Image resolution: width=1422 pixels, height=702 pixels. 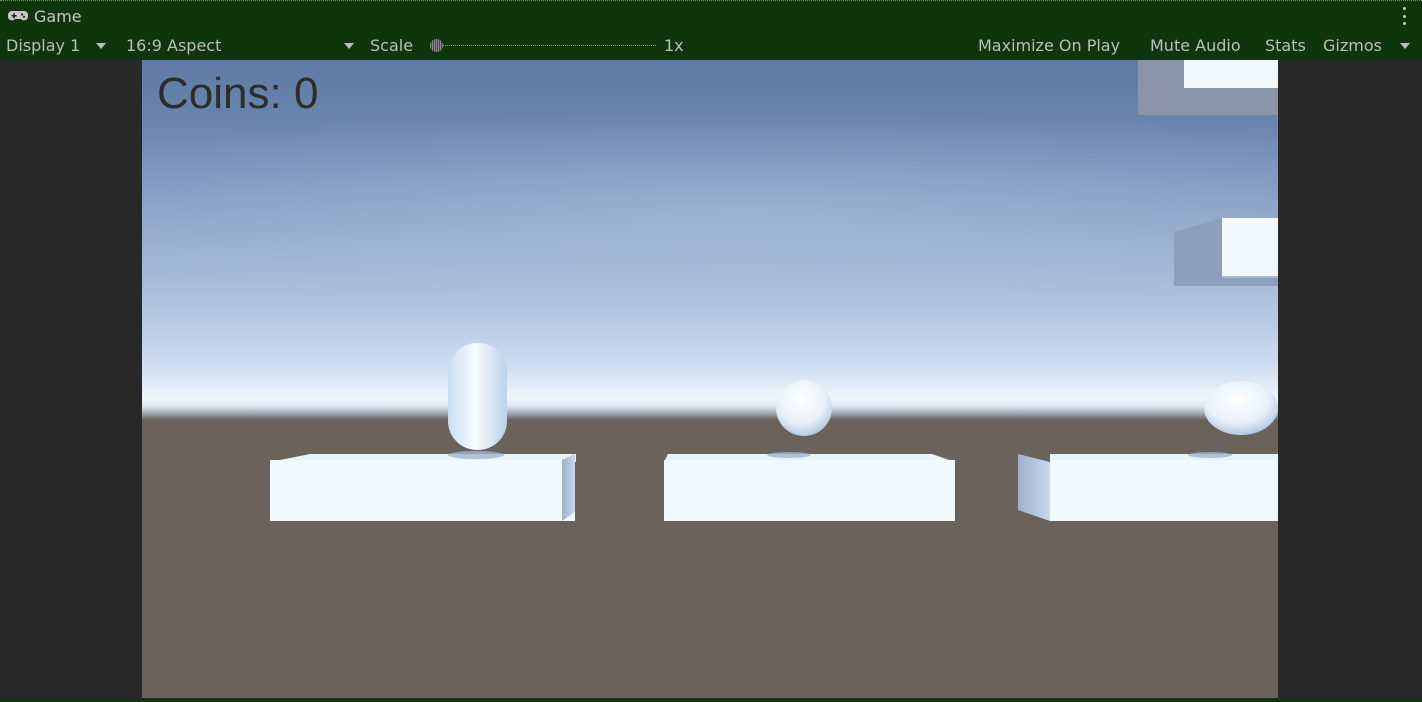 I want to click on display-dropdown: Display 1, so click(x=56, y=45).